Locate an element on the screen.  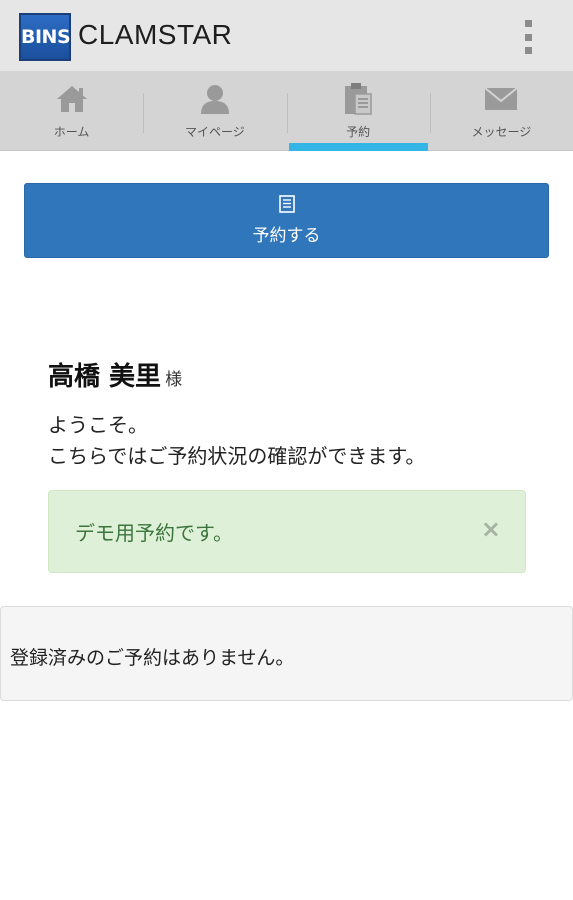
book-button: 予約する is located at coordinates (286, 220).